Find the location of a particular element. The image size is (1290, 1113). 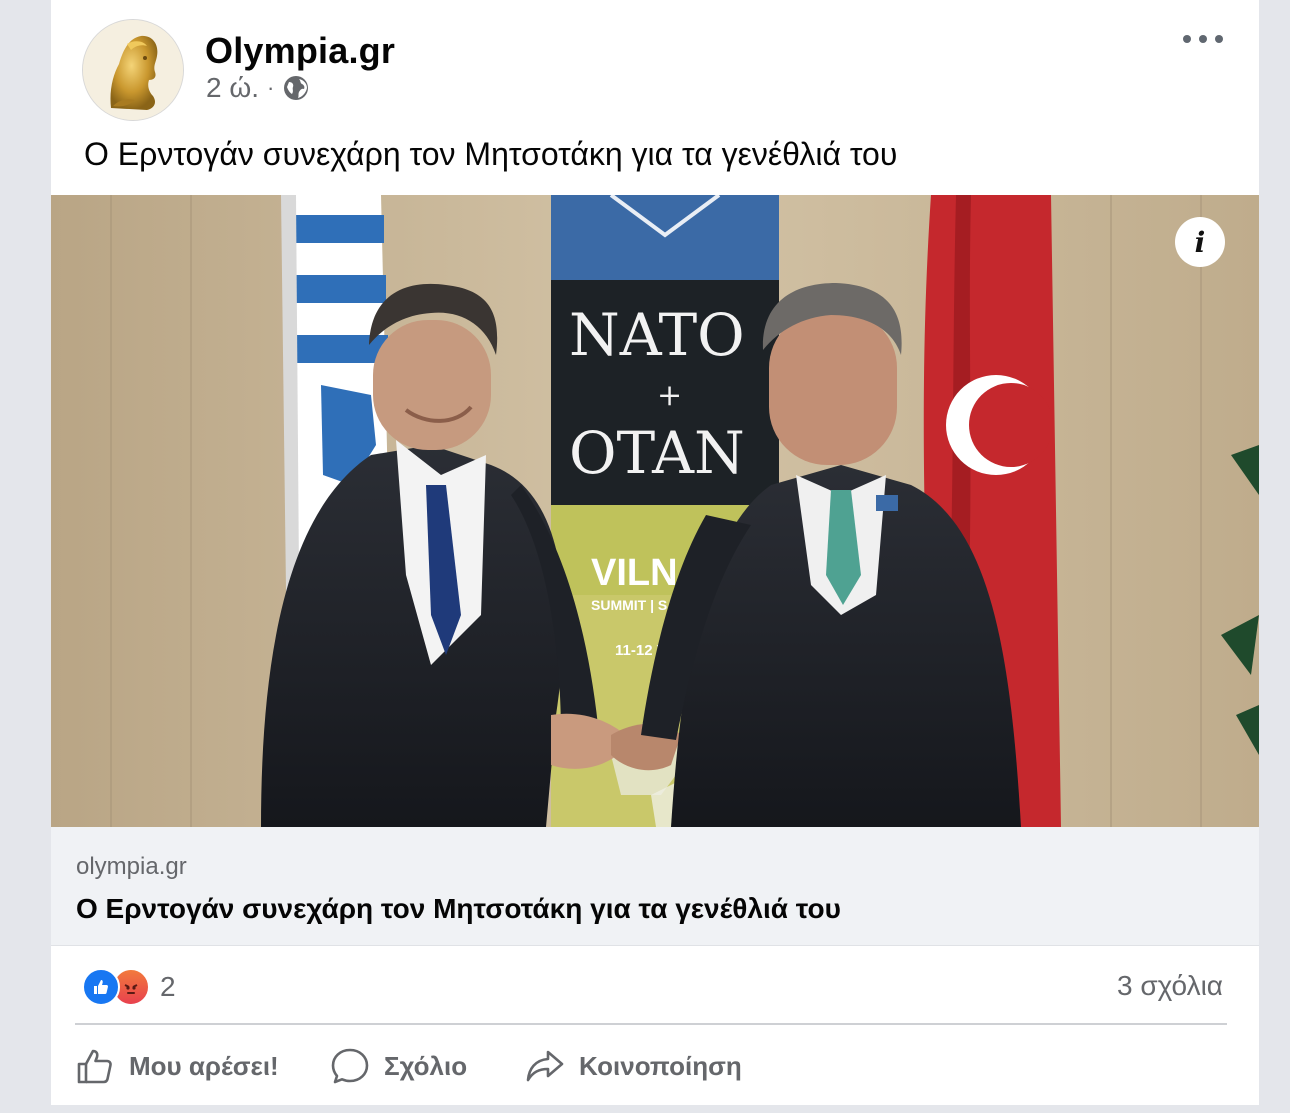

comment-bubble-icon is located at coordinates (350, 1066).